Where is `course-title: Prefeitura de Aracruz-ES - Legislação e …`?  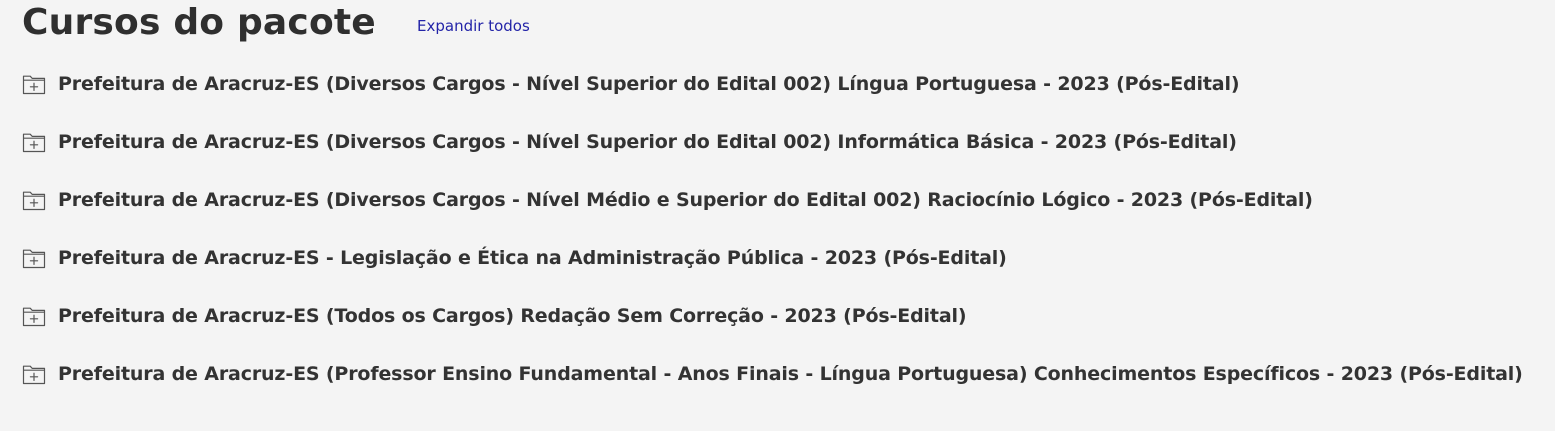
course-title: Prefeitura de Aracruz-ES - Legislação e … is located at coordinates (532, 258).